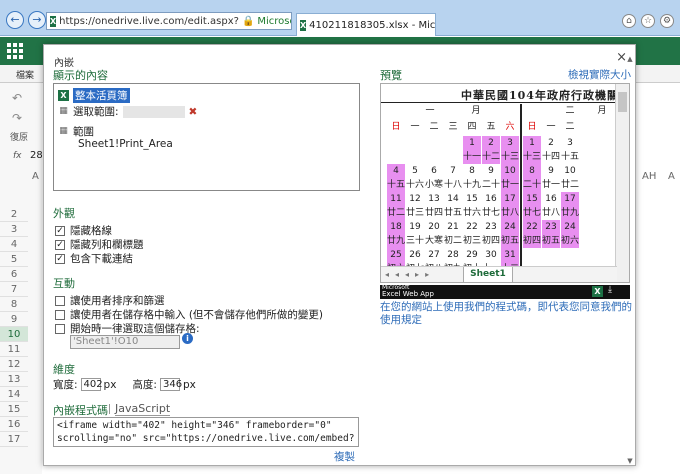 Image resolution: width=680 pixels, height=474 pixels. Describe the element at coordinates (14, 244) in the screenshot. I see `row-header: 4` at that location.